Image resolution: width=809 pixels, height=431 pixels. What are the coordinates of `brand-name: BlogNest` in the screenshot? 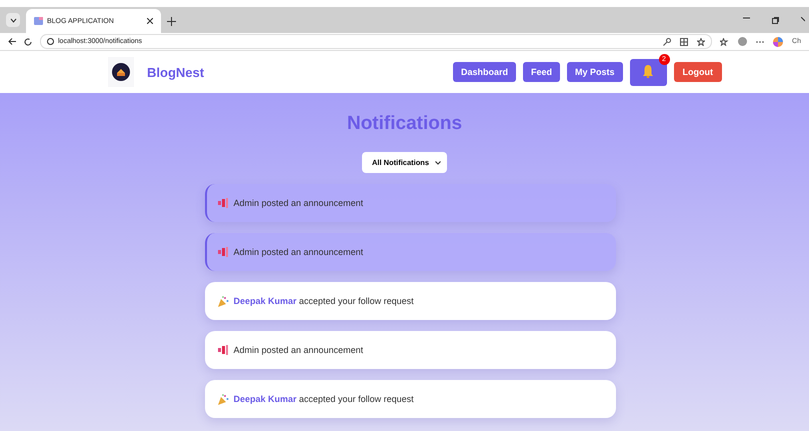 It's located at (175, 72).